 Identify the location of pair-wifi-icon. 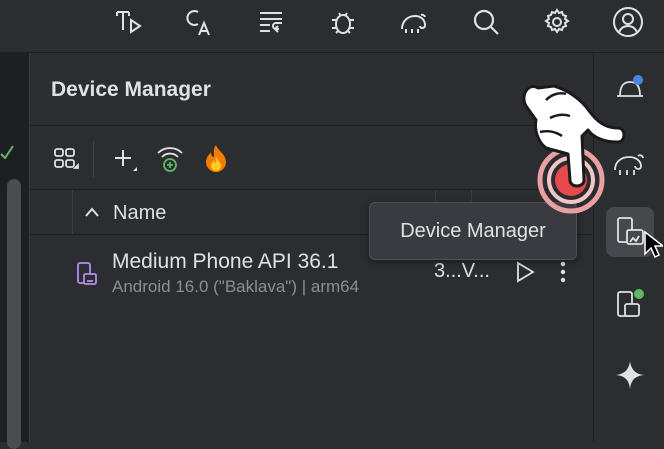
(170, 159).